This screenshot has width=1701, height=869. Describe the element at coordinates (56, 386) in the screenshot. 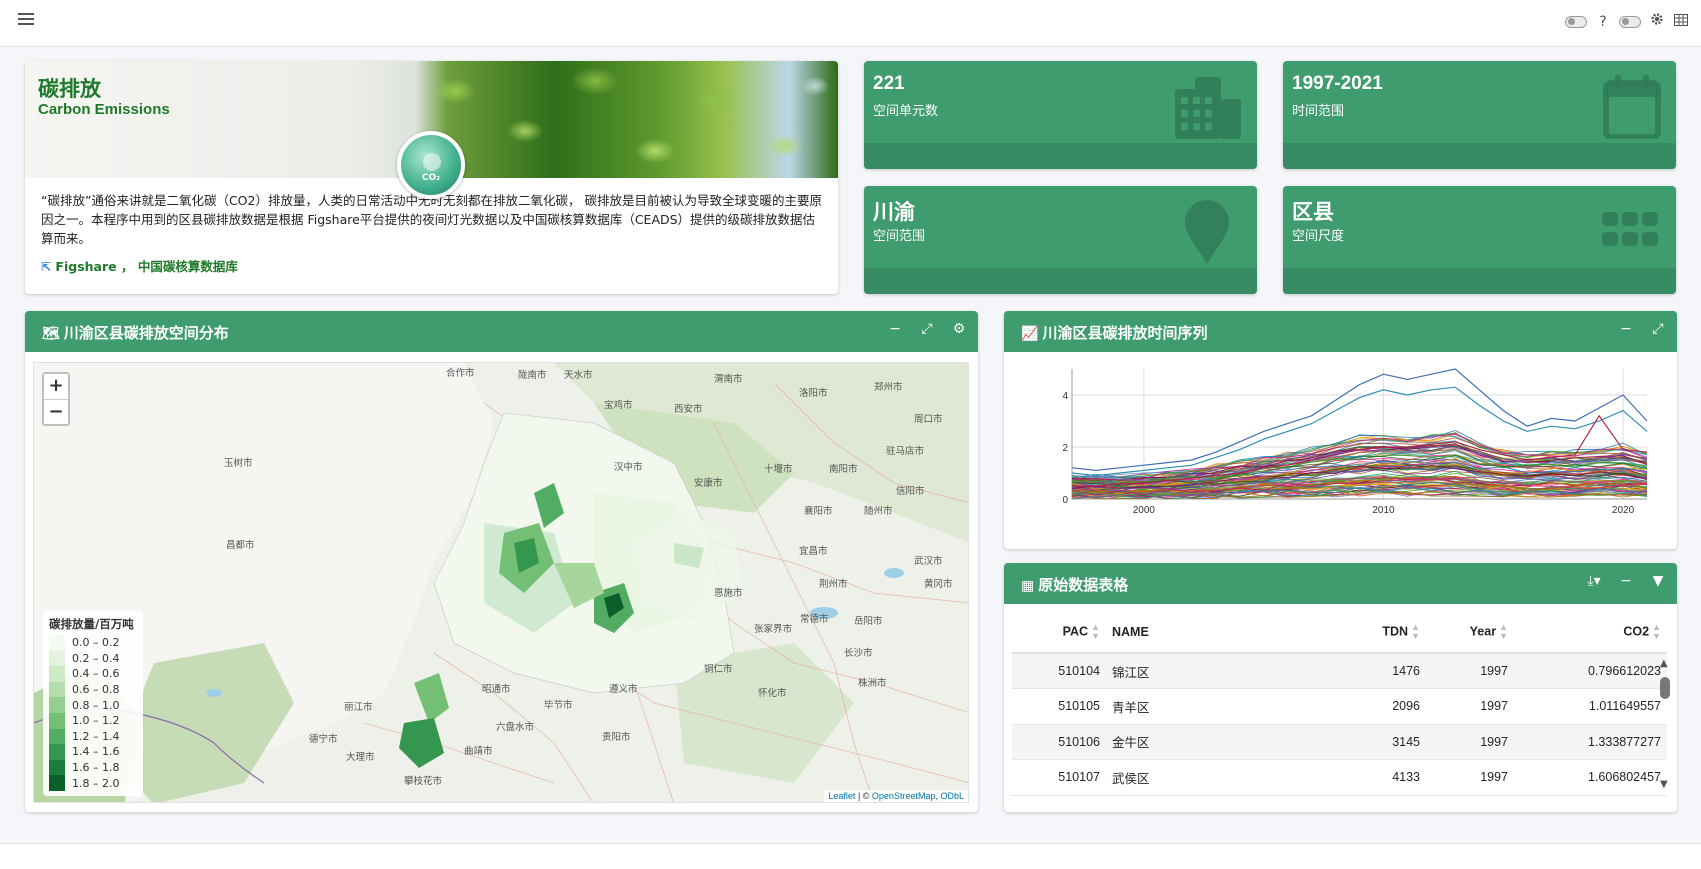

I see `zoom-in-button: +` at that location.